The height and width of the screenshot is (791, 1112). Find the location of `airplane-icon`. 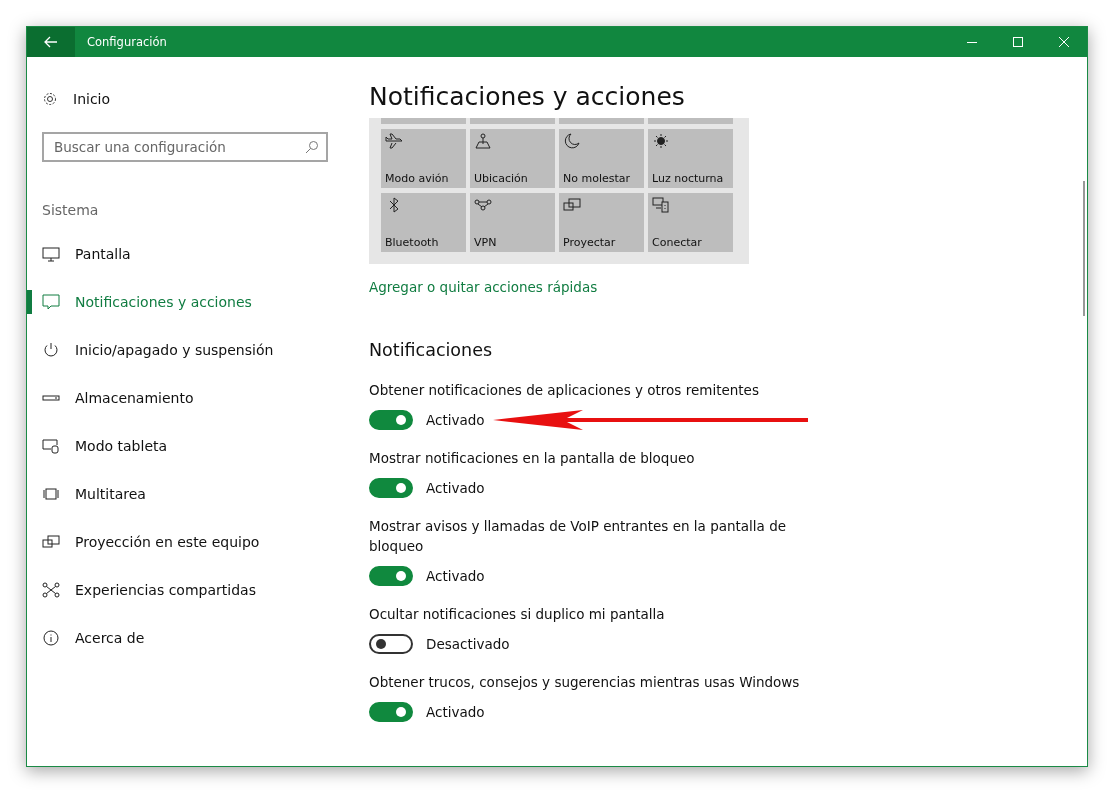

airplane-icon is located at coordinates (394, 141).